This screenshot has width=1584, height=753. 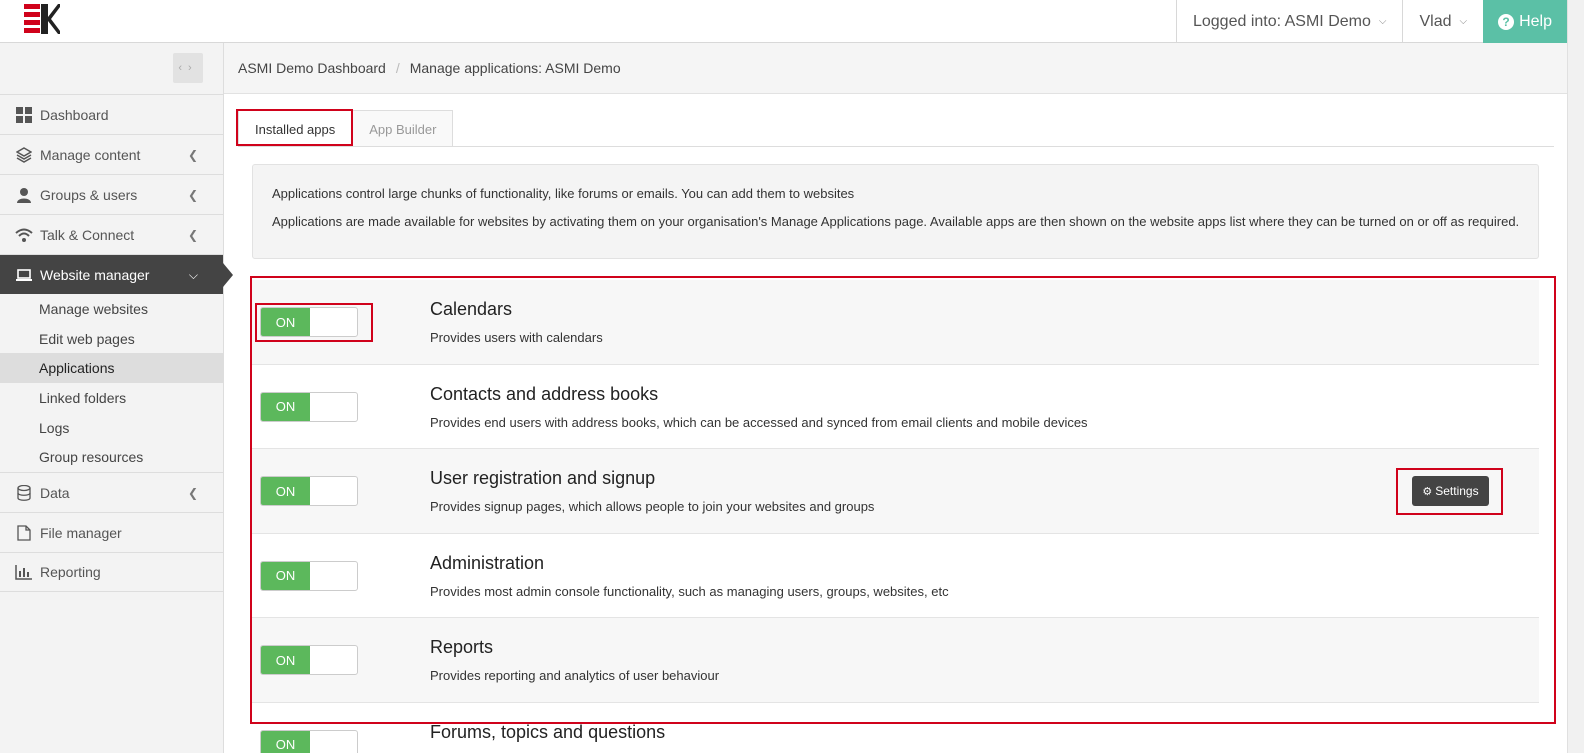 I want to click on sidebar-item-talk-connect: Talk & Connect ❮, so click(x=111, y=234).